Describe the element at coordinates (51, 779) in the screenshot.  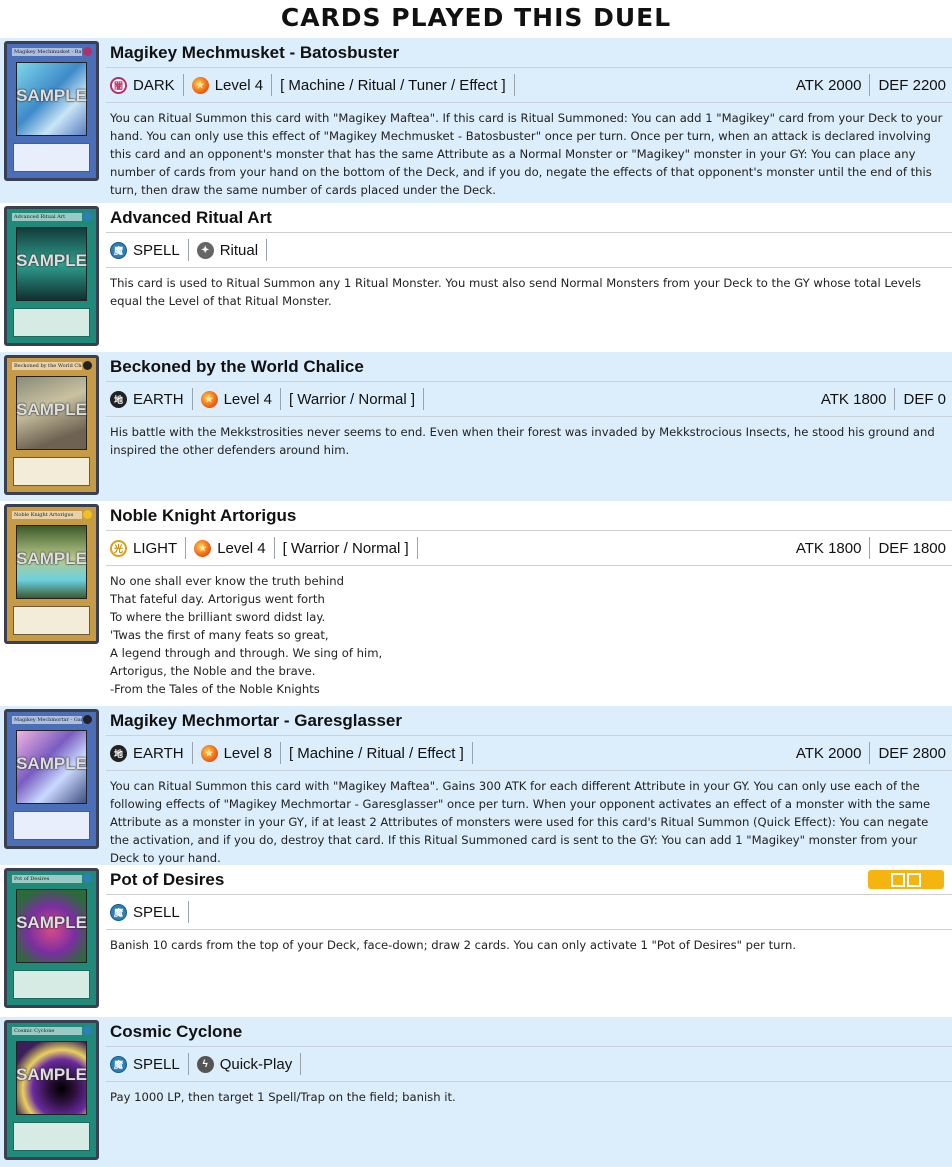
I see `card-image: Magikey Mechmortar - Garesglasser SAMPLE` at that location.